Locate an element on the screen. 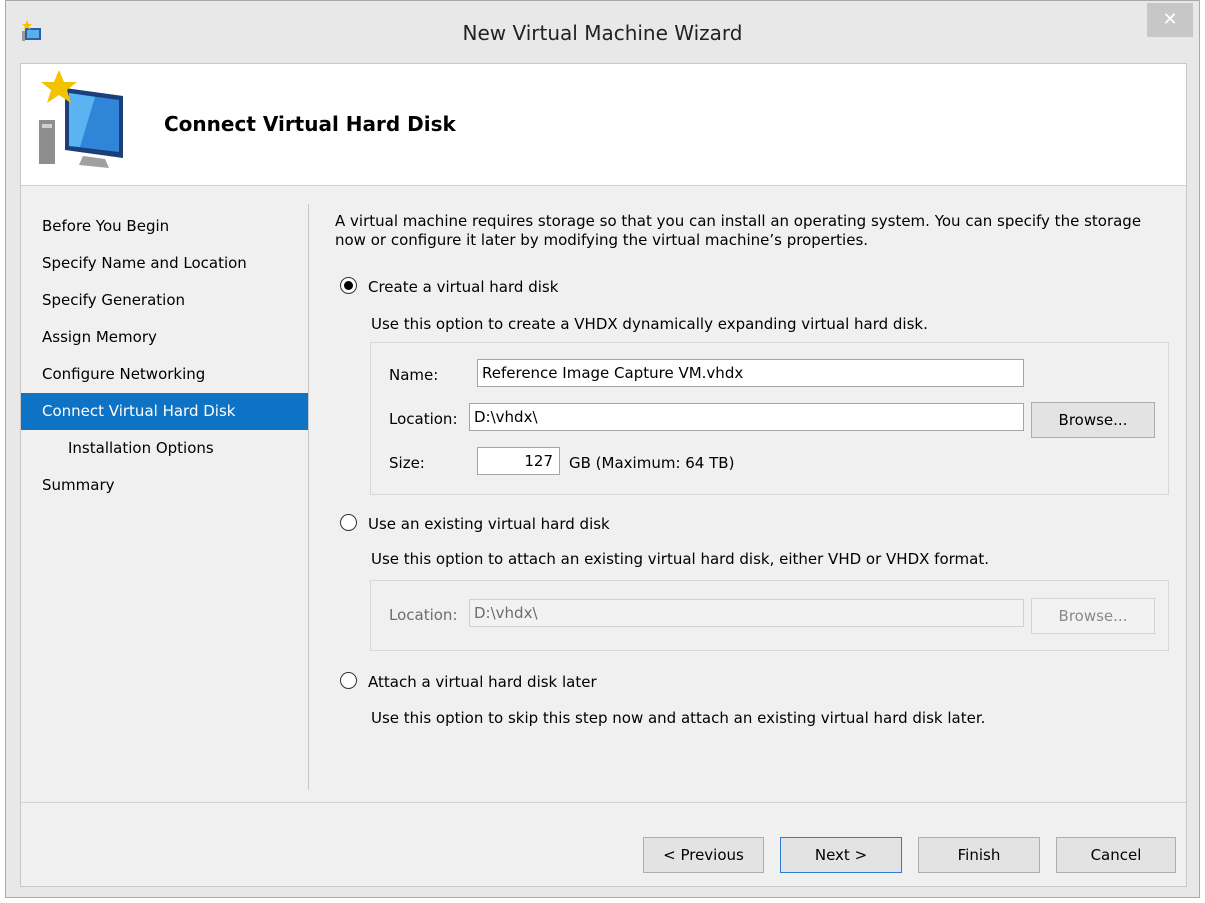  vhd-name-input: Reference Image Capture VM.vhdx is located at coordinates (750, 373).